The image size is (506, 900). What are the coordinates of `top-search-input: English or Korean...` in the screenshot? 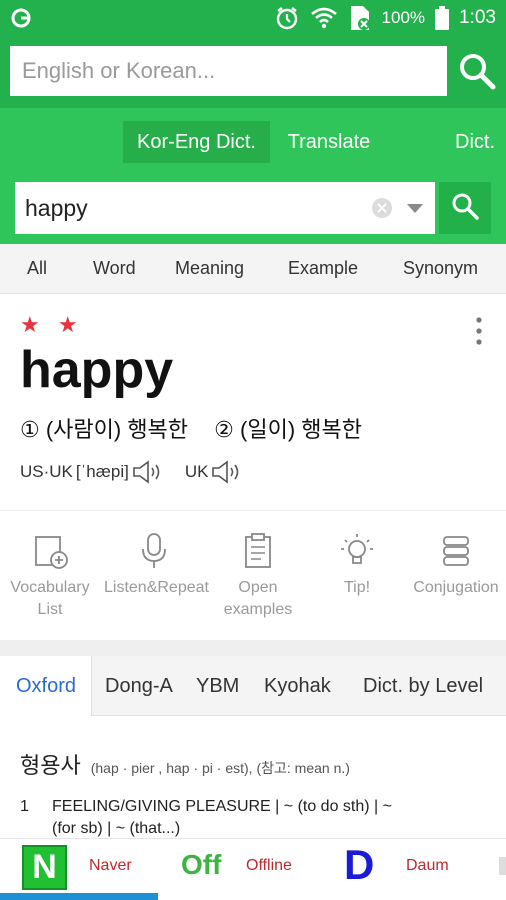 It's located at (228, 71).